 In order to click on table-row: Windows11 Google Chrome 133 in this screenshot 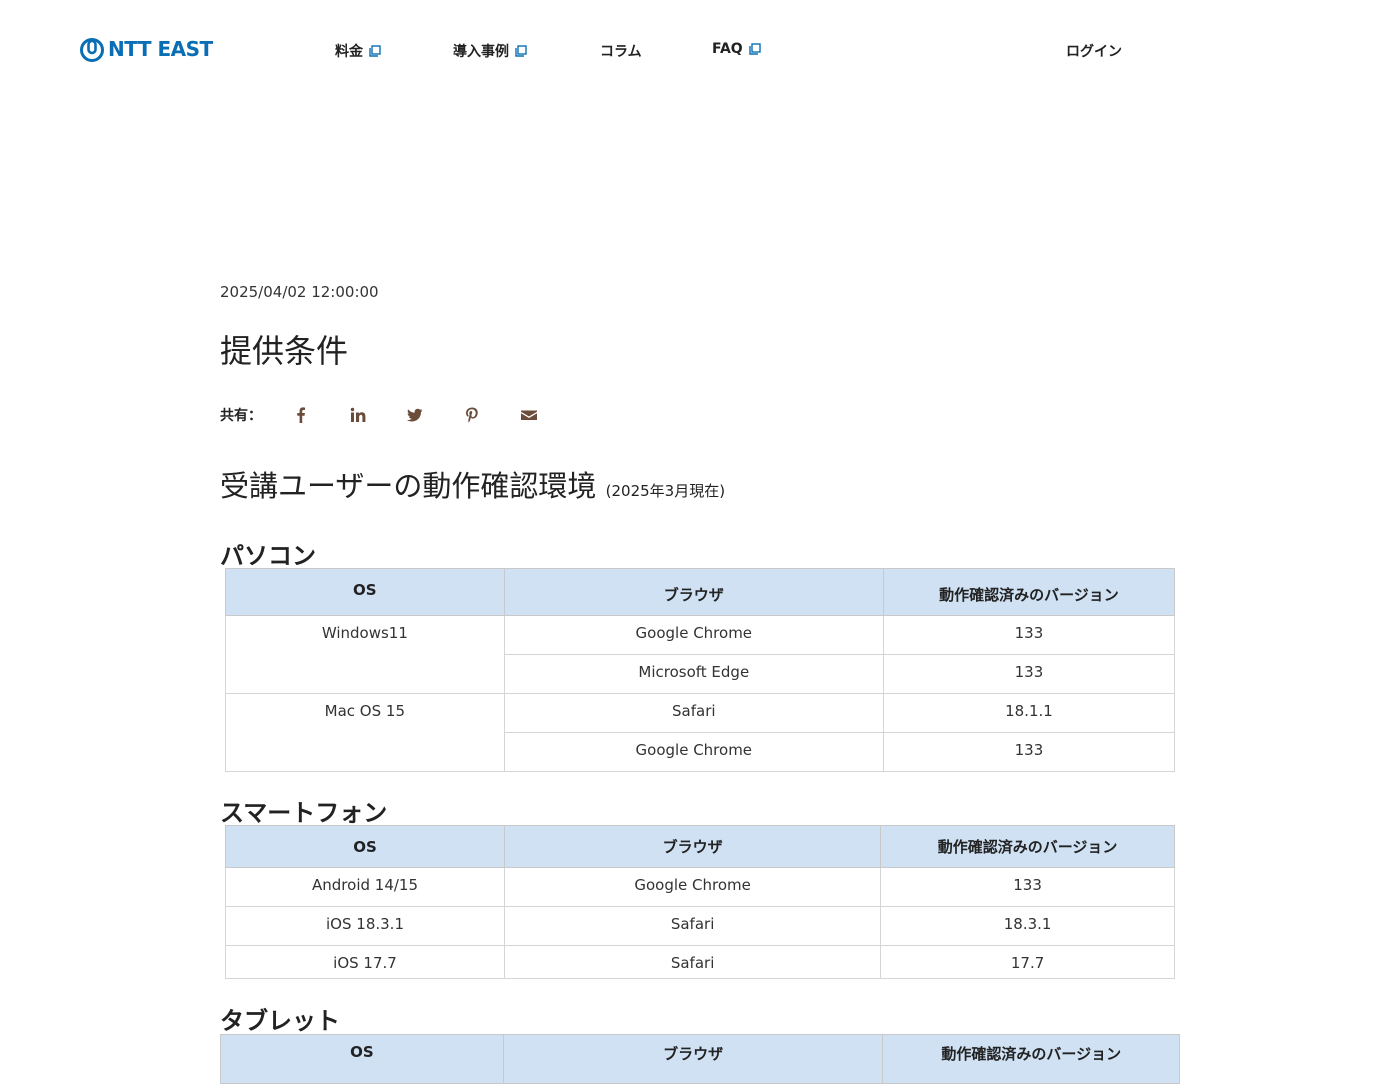, I will do `click(700, 654)`.